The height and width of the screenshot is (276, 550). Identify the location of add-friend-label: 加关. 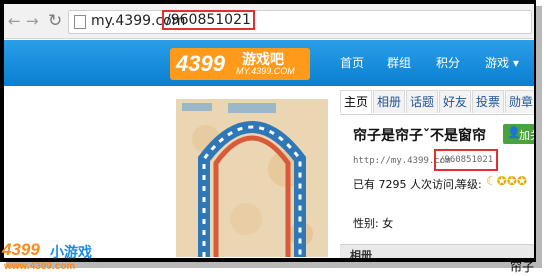
(526, 135).